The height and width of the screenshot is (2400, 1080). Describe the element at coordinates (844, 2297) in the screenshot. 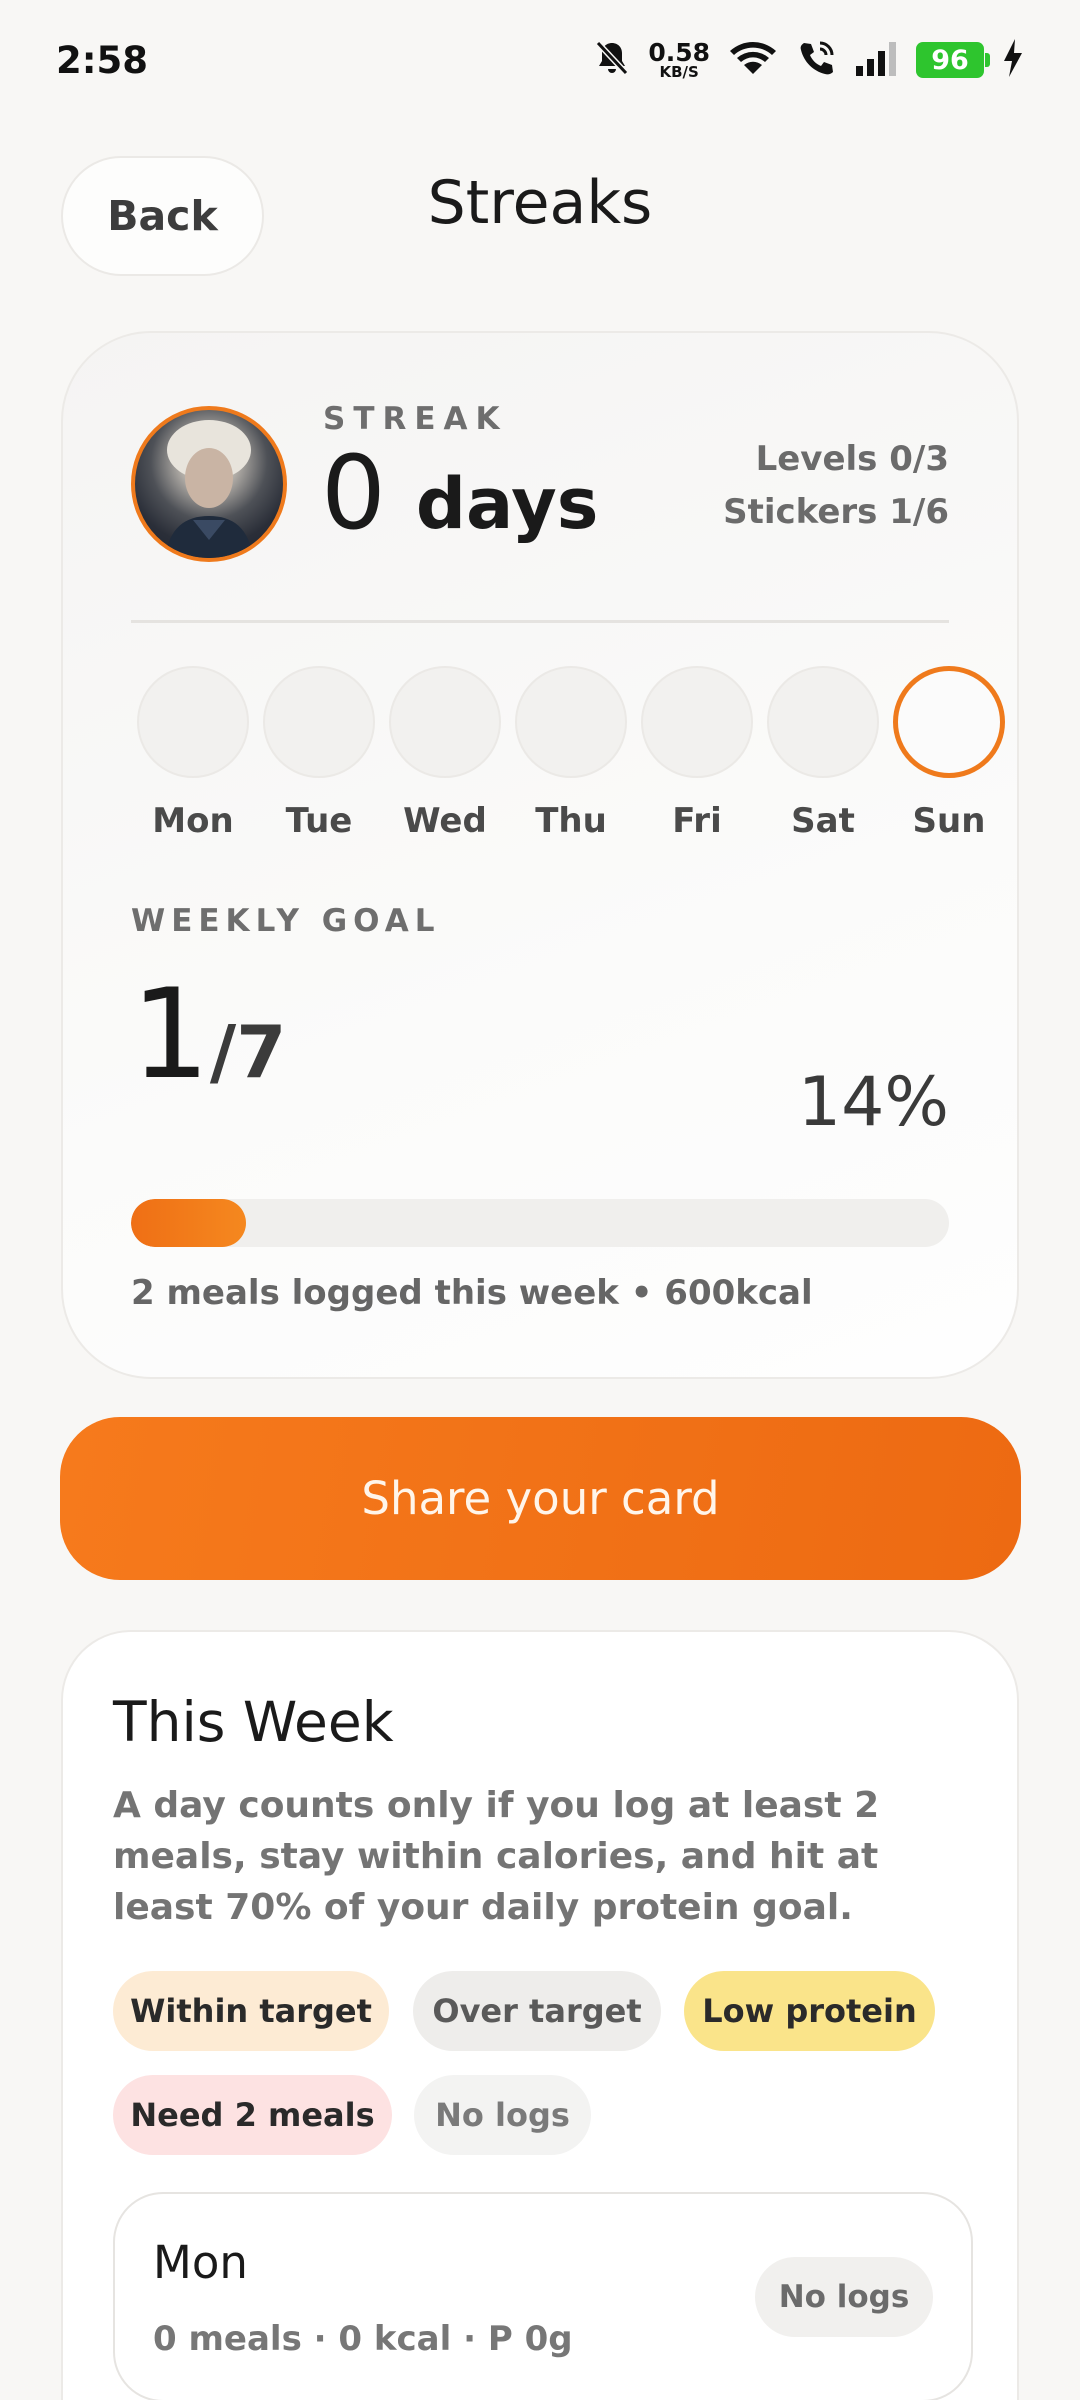

I see `row-status-chip: No logs` at that location.